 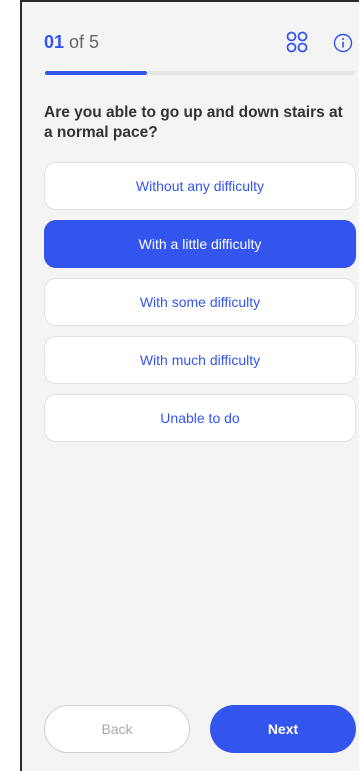 What do you see at coordinates (297, 42) in the screenshot?
I see `grid-icon` at bounding box center [297, 42].